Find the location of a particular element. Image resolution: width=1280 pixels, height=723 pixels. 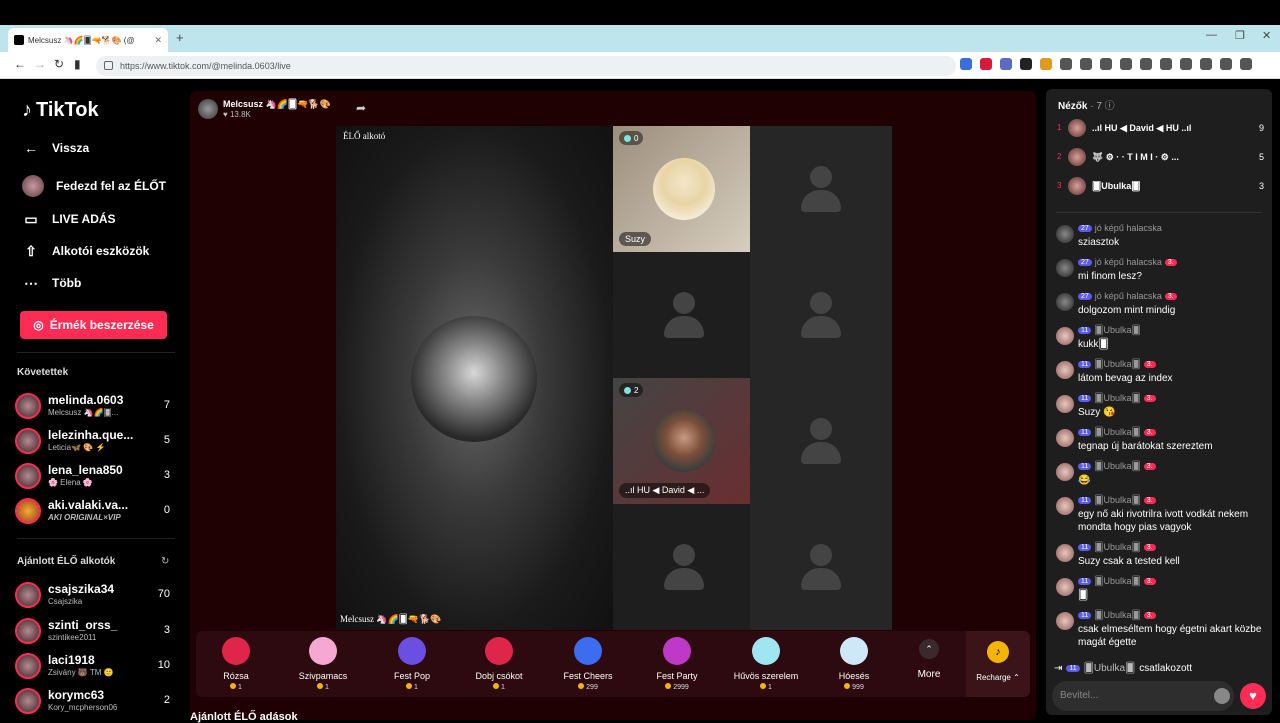

chat-header: 11 🂠Ubulka🂠 3. is located at coordinates (1117, 547).